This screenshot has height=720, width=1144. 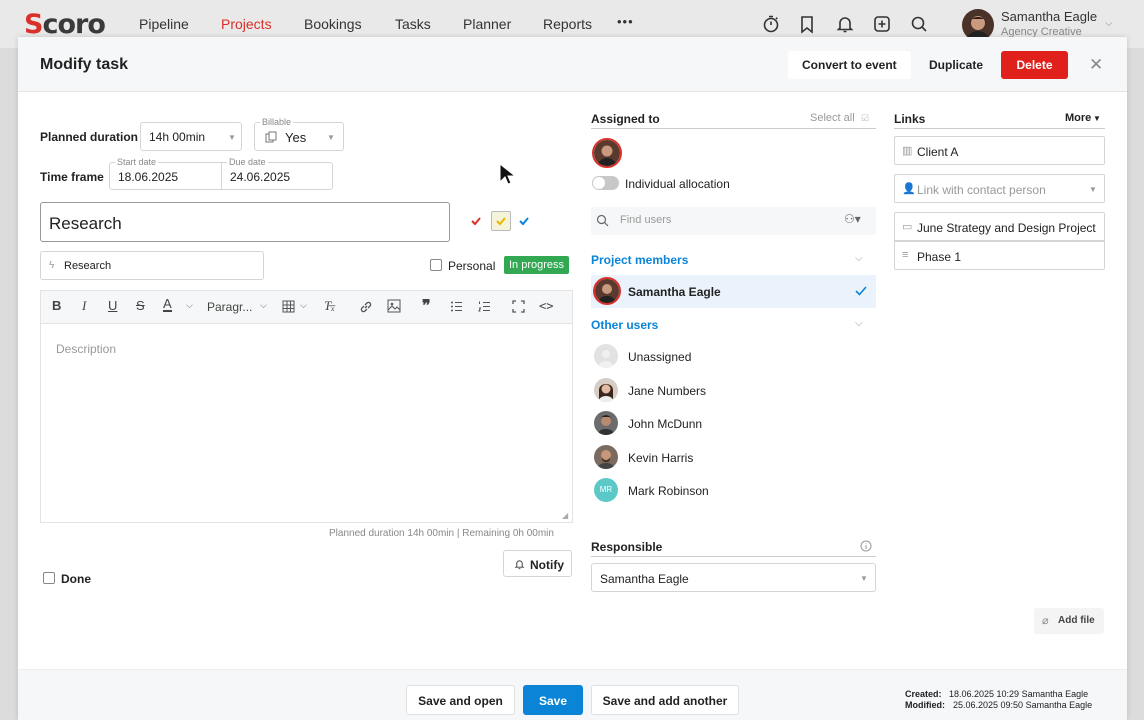 I want to click on responsible-select: Samantha Eagle ▼, so click(x=733, y=577).